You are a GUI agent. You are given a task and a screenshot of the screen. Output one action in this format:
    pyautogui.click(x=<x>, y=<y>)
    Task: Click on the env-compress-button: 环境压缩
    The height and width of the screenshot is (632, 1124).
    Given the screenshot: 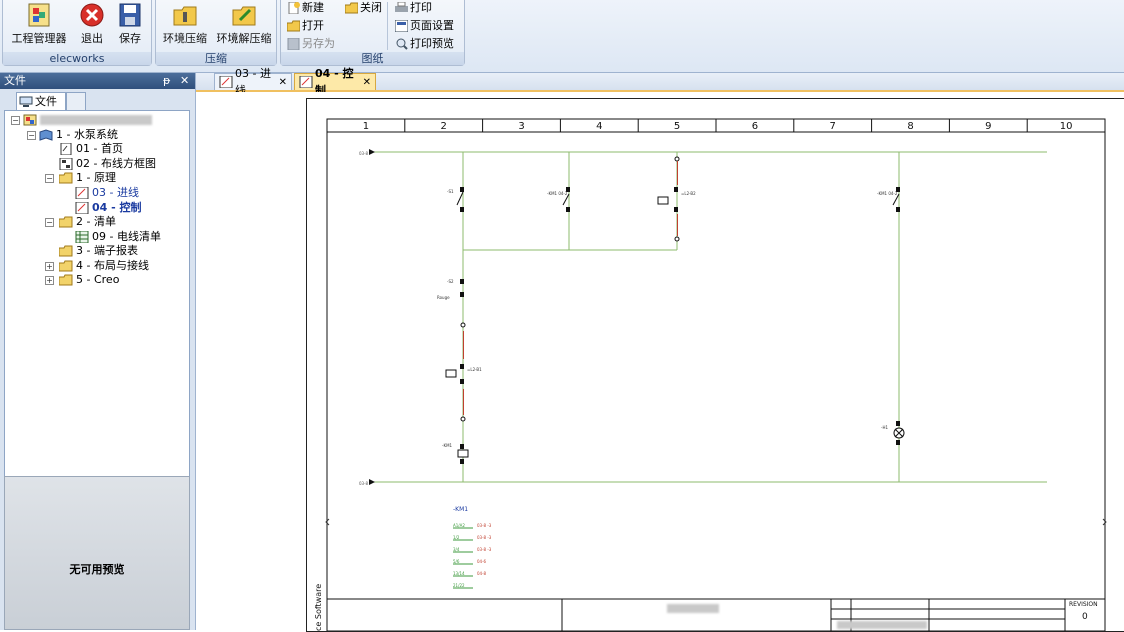 What is the action you would take?
    pyautogui.click(x=185, y=24)
    